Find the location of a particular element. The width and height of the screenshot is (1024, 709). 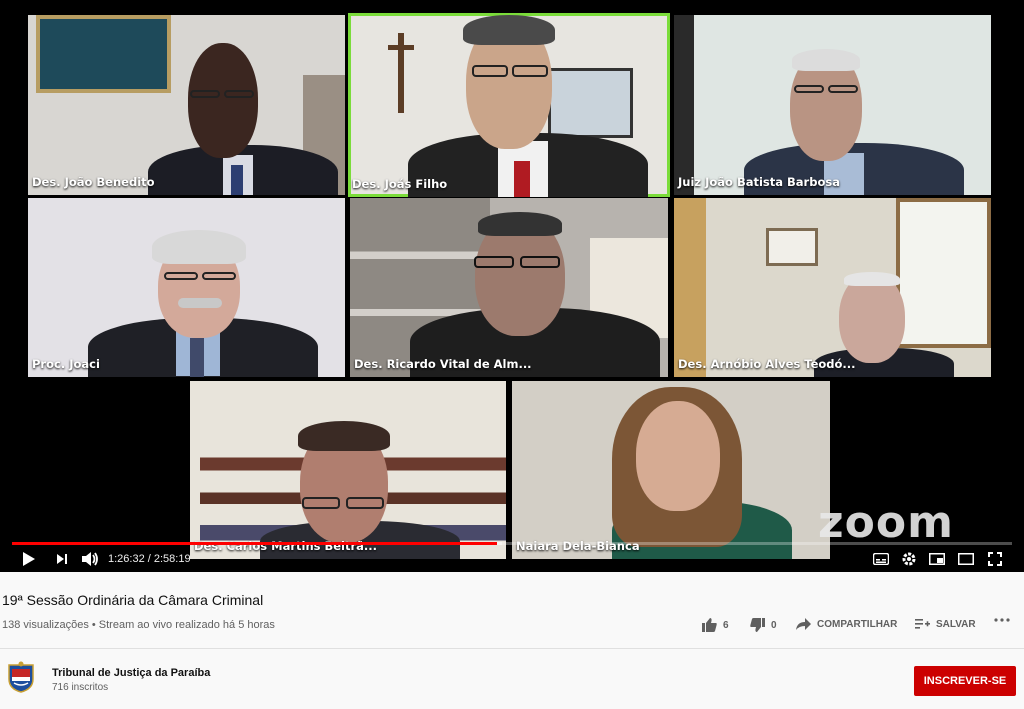

progress-played is located at coordinates (254, 543).